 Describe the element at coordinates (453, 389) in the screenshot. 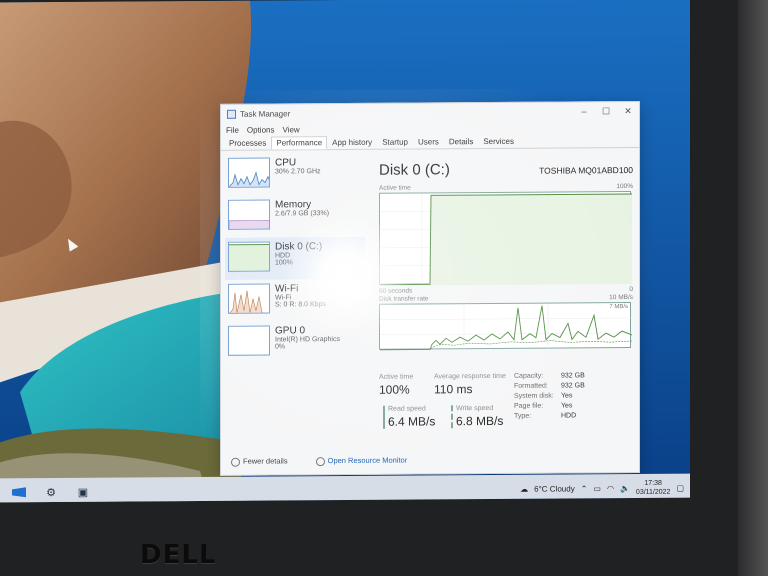

I see `response-time-value: 110 ms` at that location.